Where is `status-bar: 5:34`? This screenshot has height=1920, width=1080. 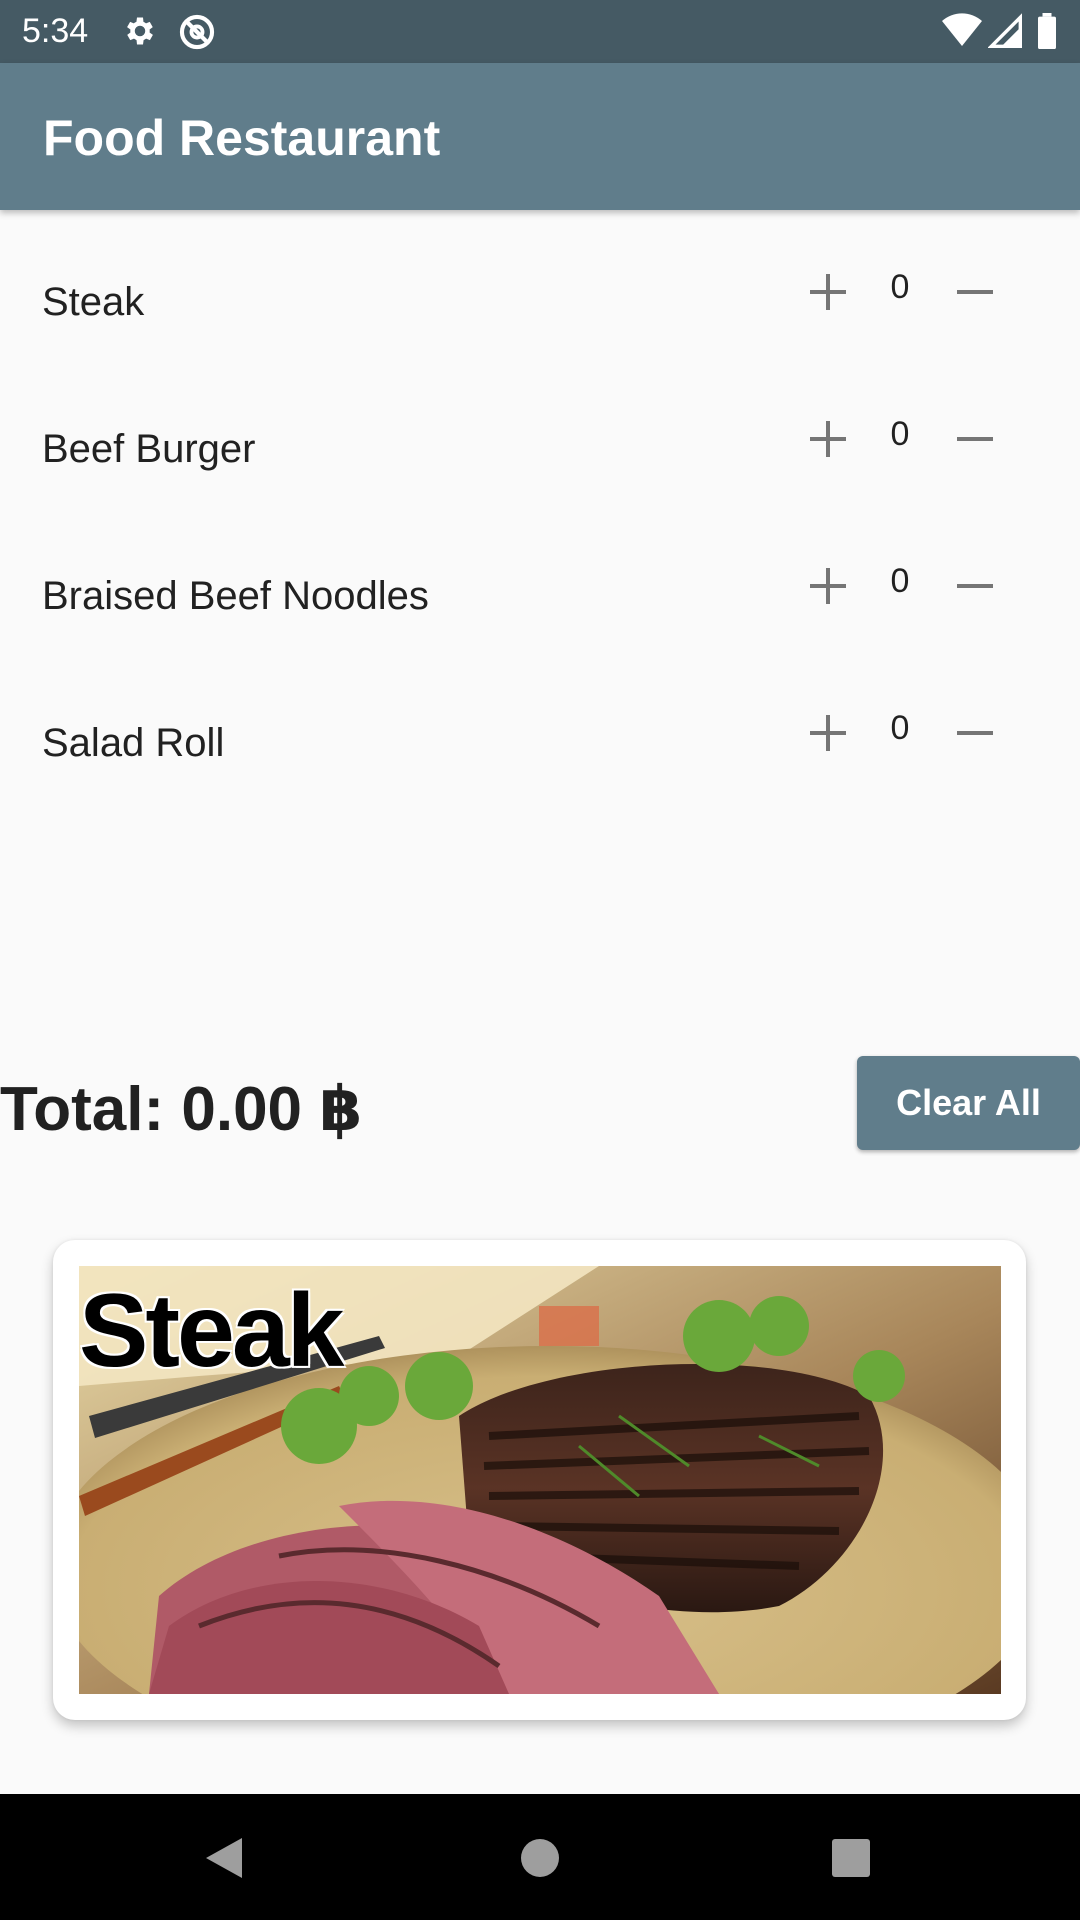 status-bar: 5:34 is located at coordinates (540, 31).